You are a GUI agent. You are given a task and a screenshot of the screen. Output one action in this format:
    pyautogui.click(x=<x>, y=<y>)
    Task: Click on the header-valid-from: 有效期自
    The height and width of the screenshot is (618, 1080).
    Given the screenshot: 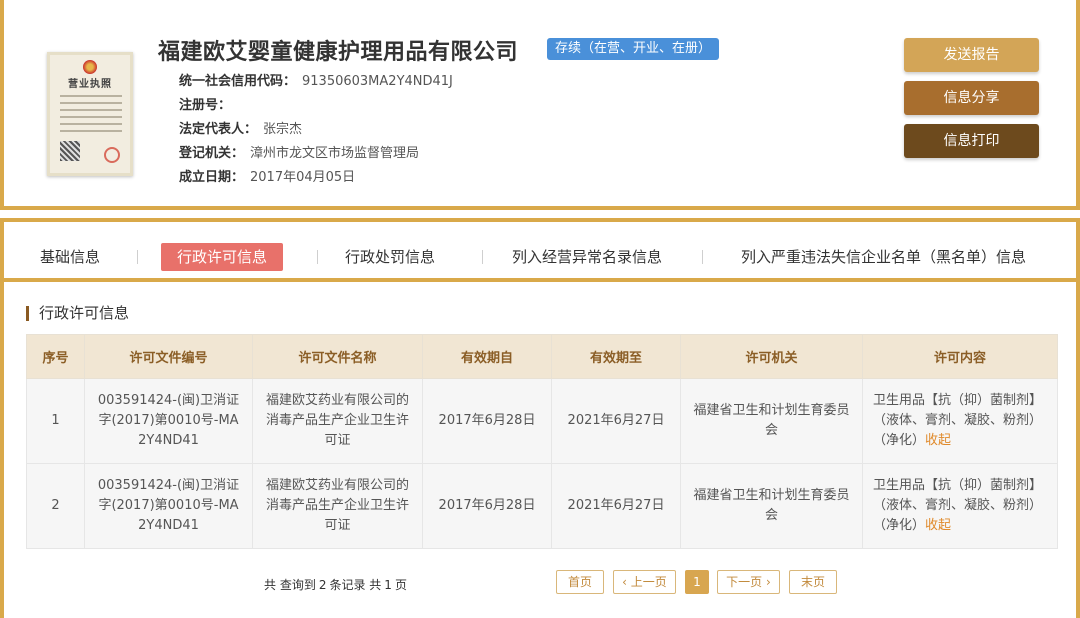 What is the action you would take?
    pyautogui.click(x=487, y=356)
    